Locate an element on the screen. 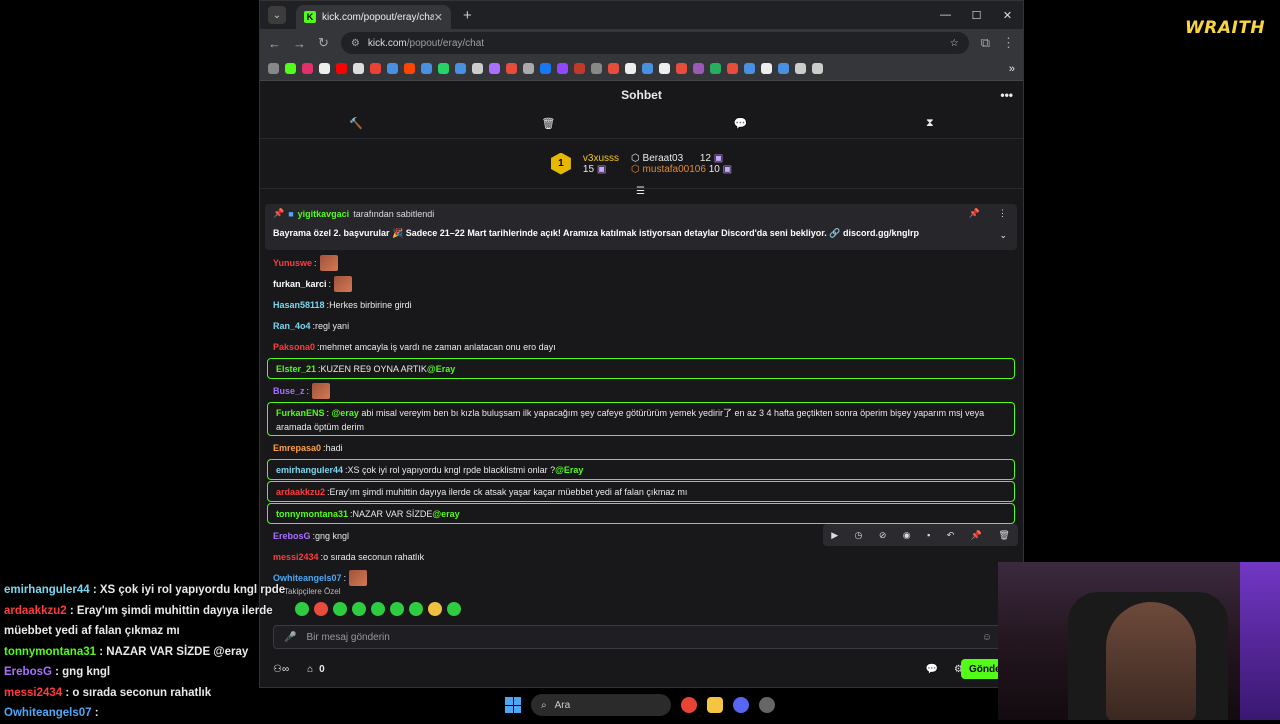 The height and width of the screenshot is (724, 1280). eye-icon: ◉ is located at coordinates (907, 535).